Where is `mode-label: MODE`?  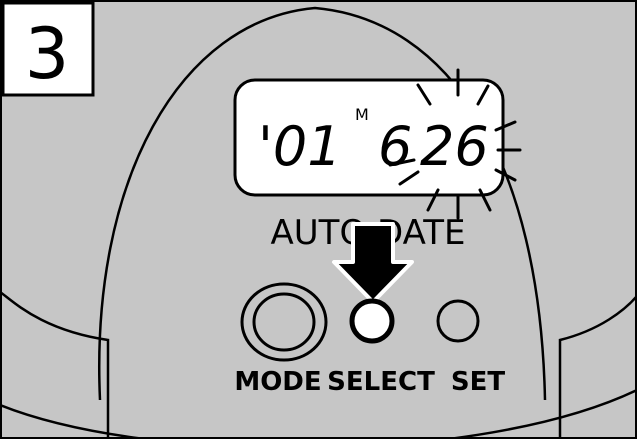 mode-label: MODE is located at coordinates (277, 382).